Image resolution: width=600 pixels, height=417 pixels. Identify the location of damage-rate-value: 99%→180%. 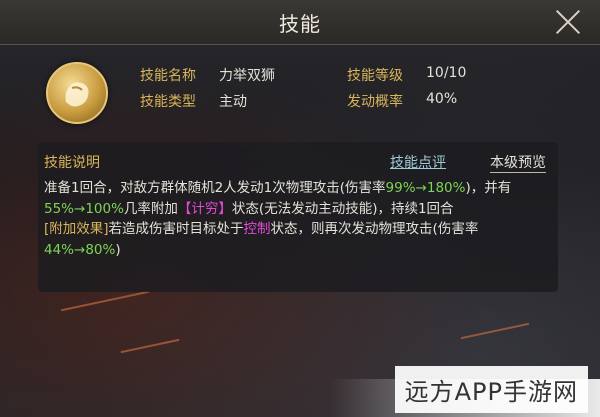
(425, 188).